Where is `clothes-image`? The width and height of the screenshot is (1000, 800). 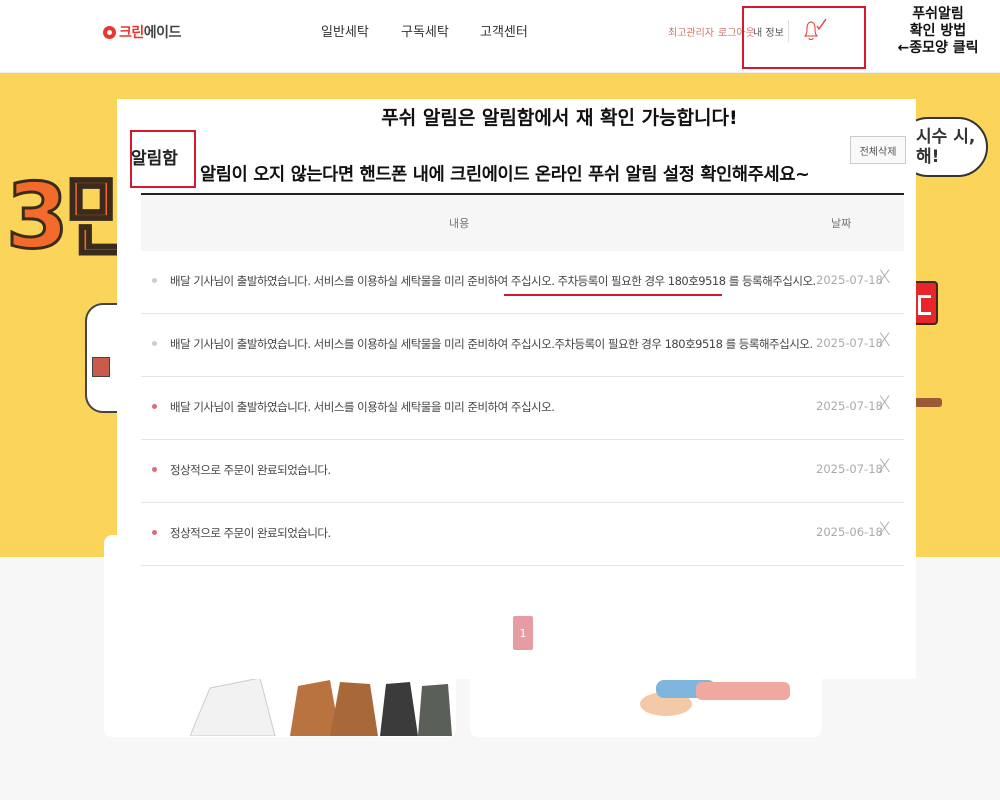
clothes-image is located at coordinates (322, 707).